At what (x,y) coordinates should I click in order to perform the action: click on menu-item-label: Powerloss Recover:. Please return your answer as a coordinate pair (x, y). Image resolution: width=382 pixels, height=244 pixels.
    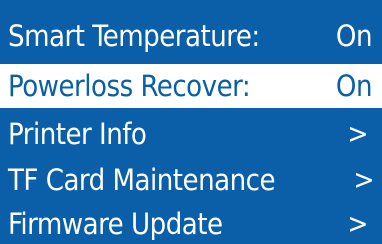
    Looking at the image, I should click on (129, 86).